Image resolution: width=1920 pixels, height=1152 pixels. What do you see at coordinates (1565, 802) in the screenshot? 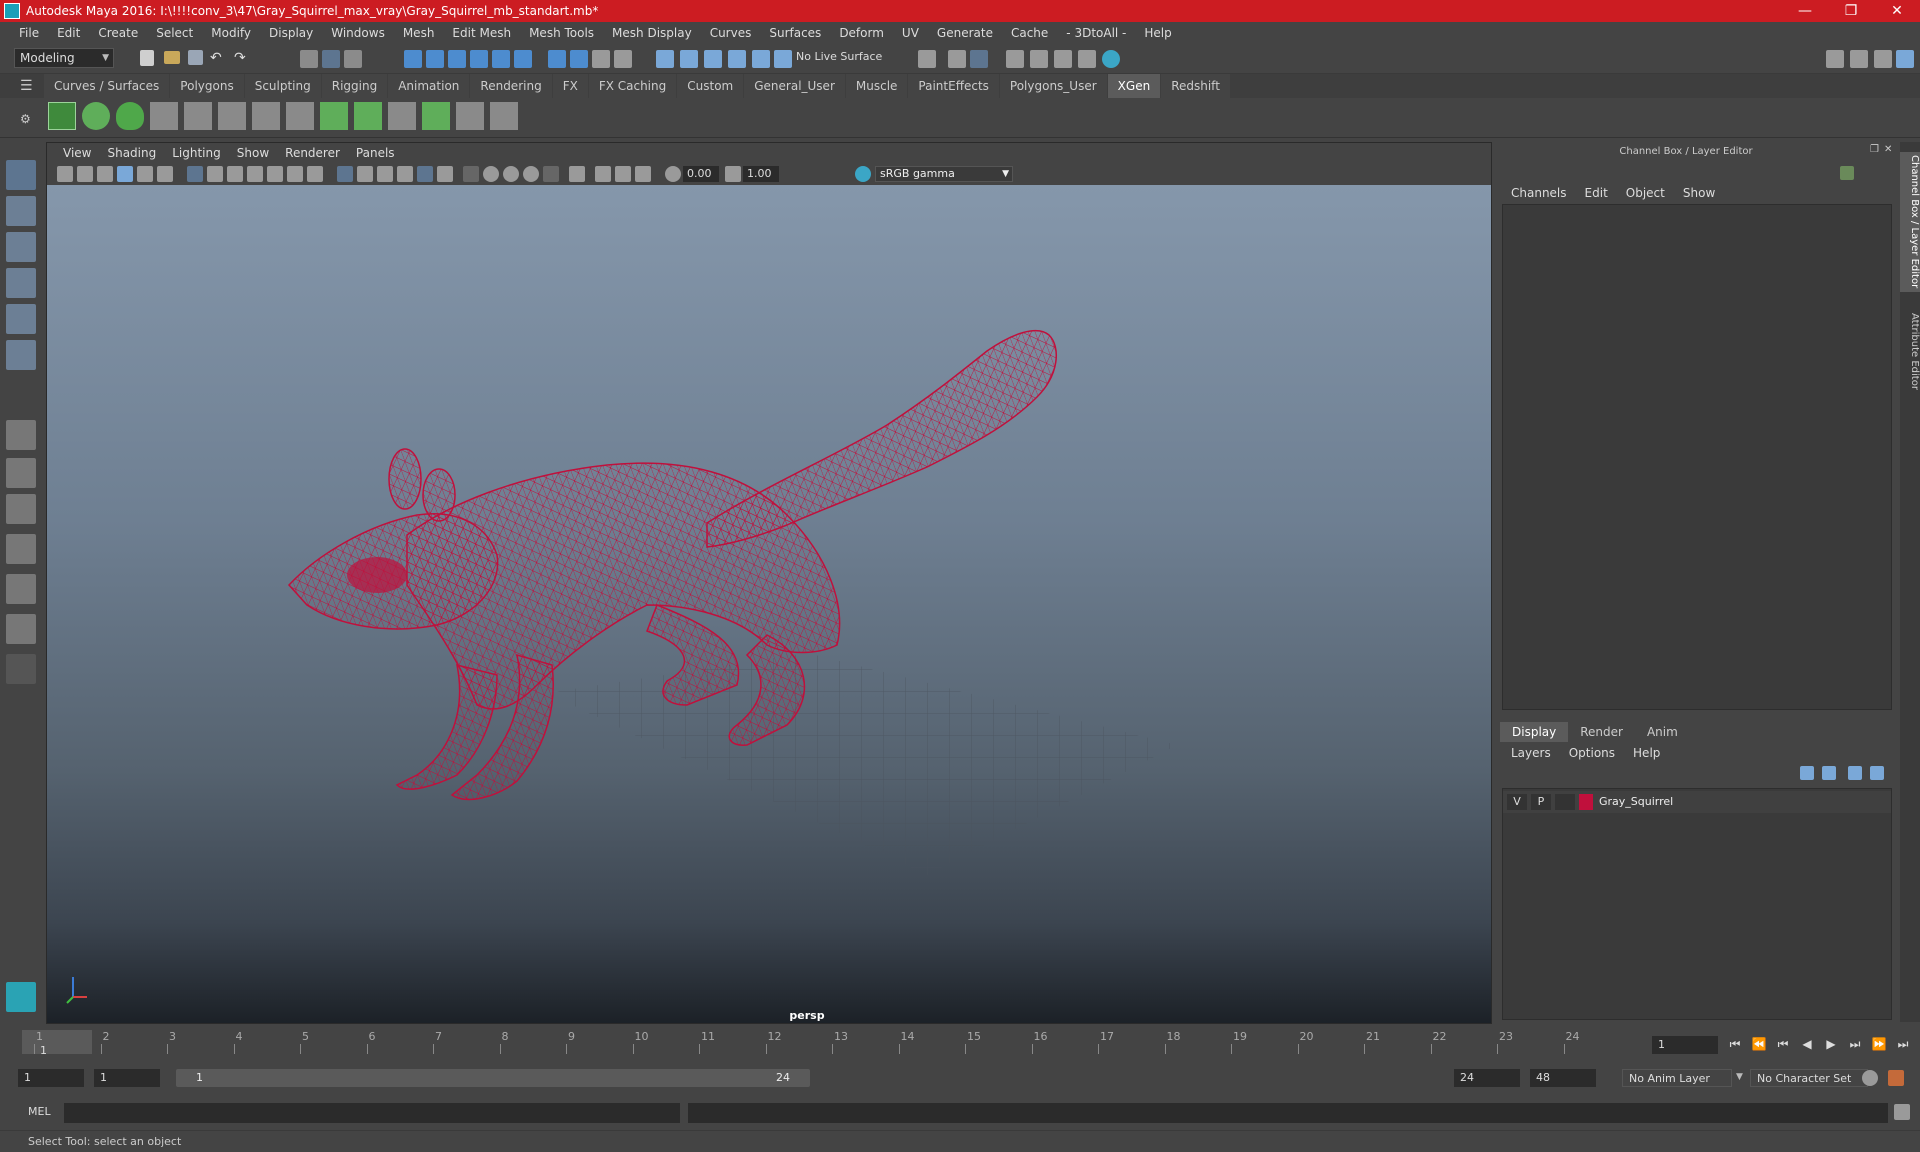
I see `layer-type-toggle` at bounding box center [1565, 802].